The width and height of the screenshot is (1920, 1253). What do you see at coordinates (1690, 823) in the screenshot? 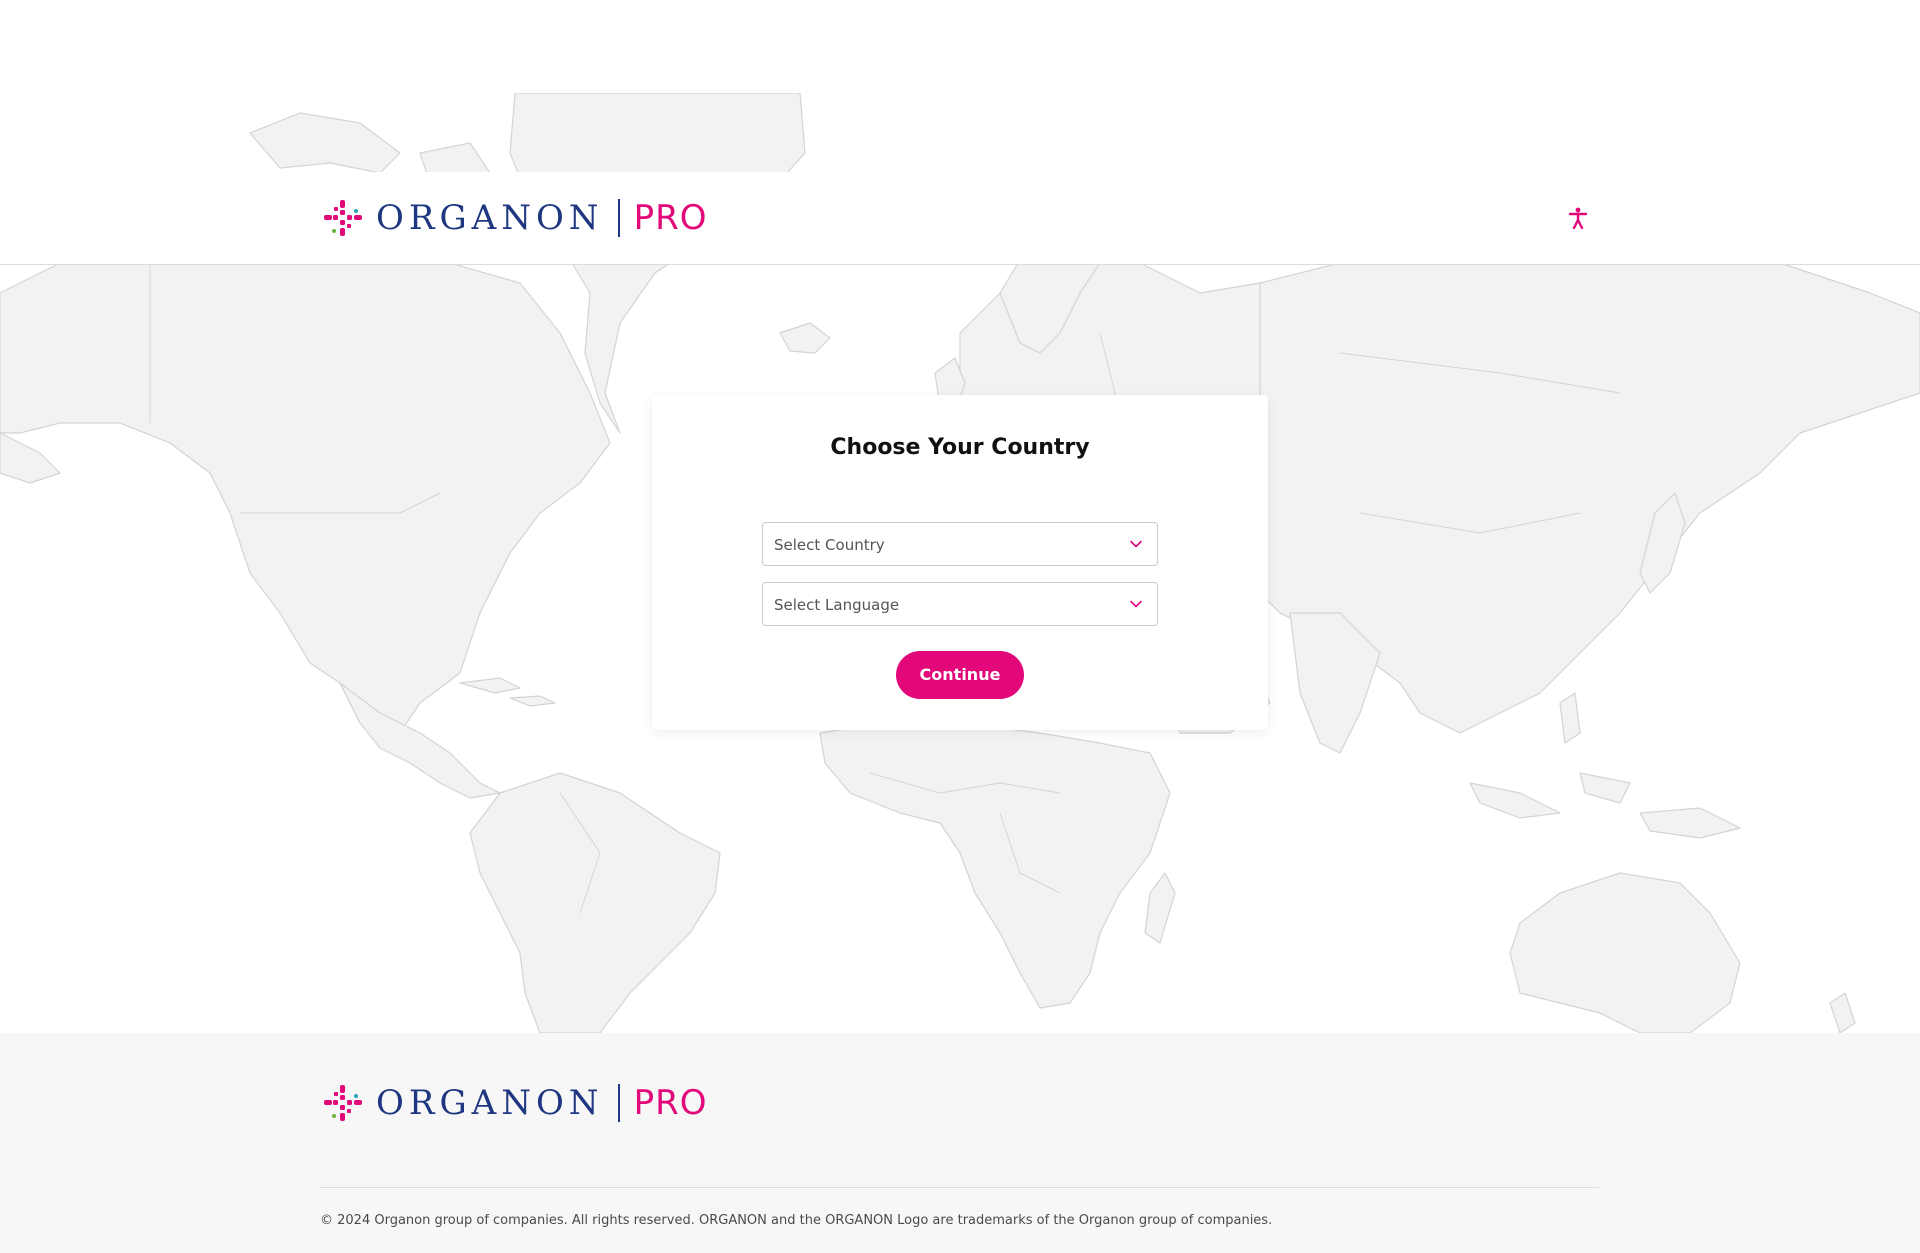
I see `map-new-guinea` at bounding box center [1690, 823].